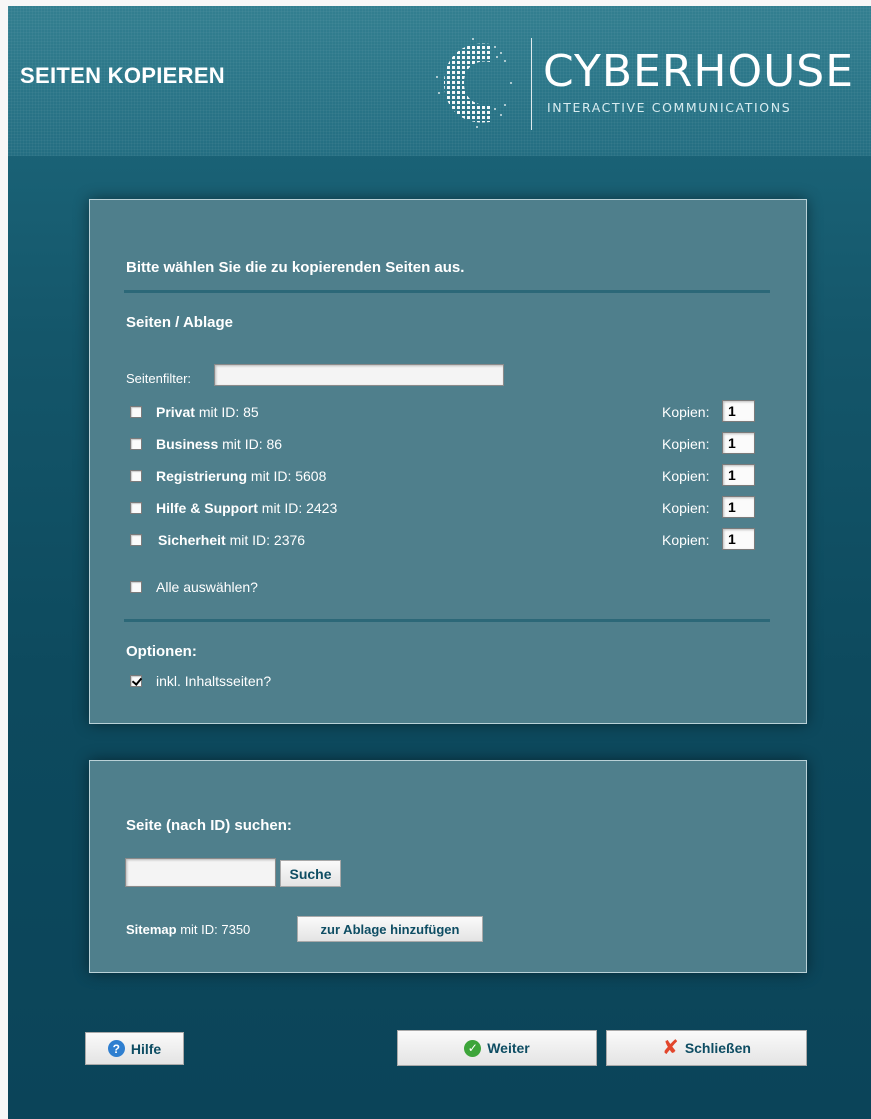 The width and height of the screenshot is (871, 1119). What do you see at coordinates (473, 1048) in the screenshot?
I see `checkmark-icon: ✓` at bounding box center [473, 1048].